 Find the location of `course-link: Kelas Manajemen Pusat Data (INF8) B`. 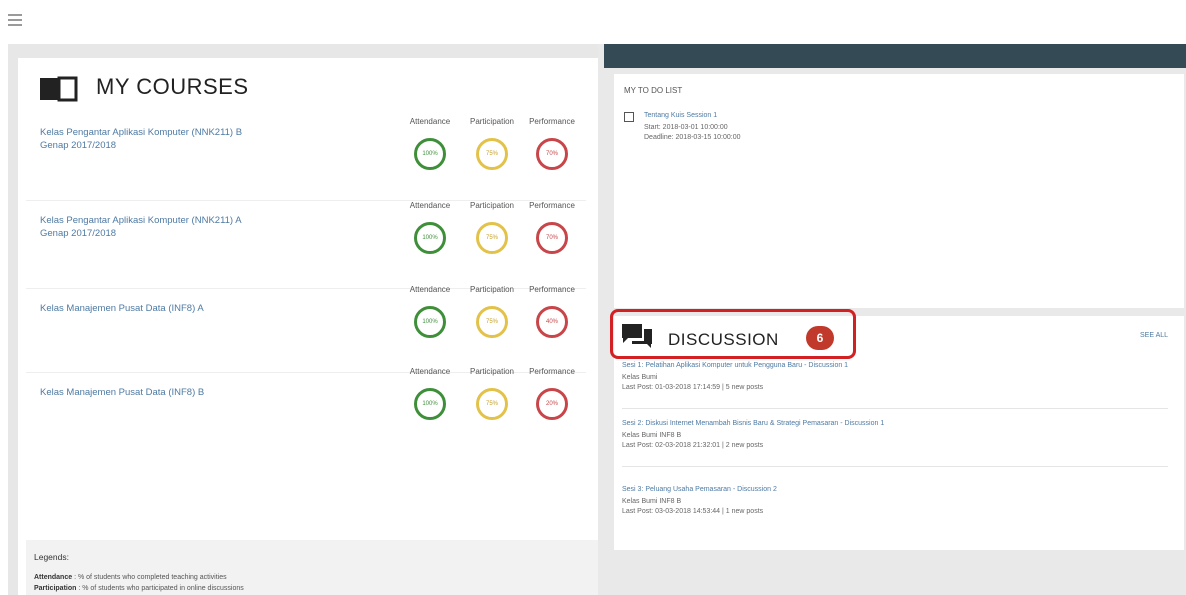

course-link: Kelas Manajemen Pusat Data (INF8) B is located at coordinates (145, 392).